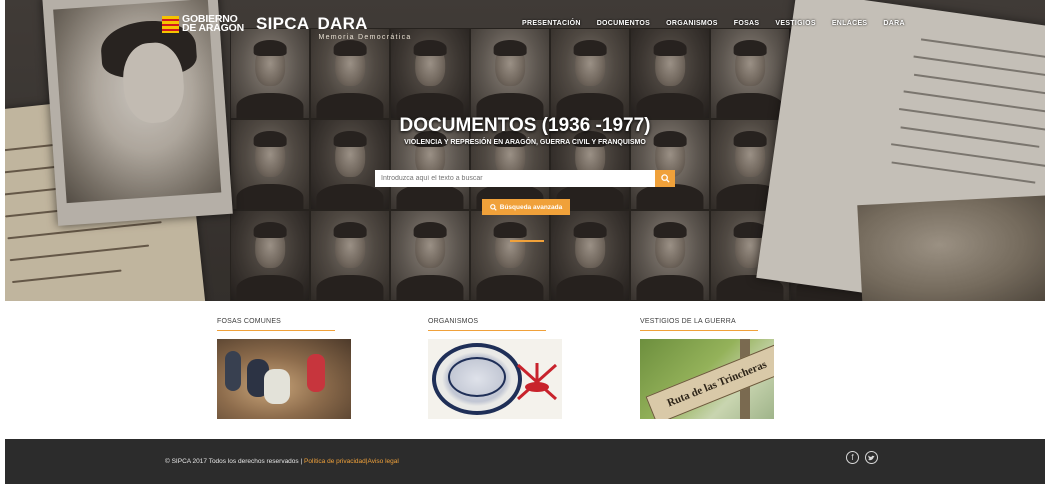  I want to click on gobierno-aragon-text: GOBIERNO DE ARAGON, so click(213, 23).